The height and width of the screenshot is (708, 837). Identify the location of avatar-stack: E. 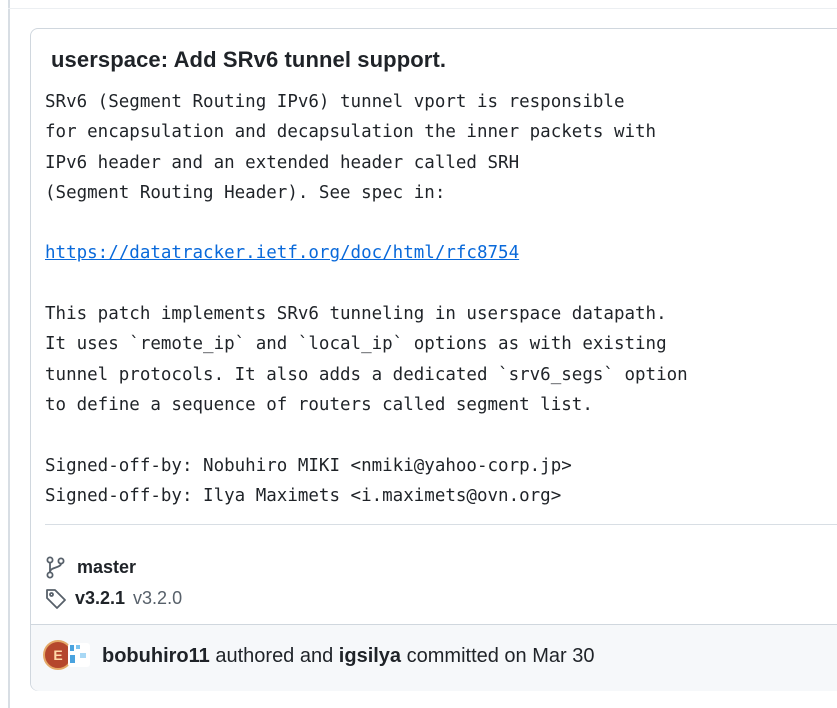
(69, 656).